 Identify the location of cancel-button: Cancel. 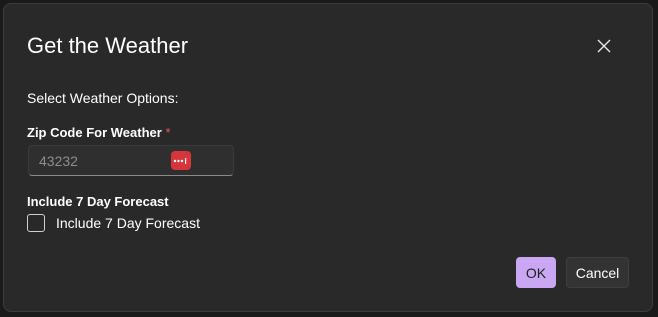
(597, 272).